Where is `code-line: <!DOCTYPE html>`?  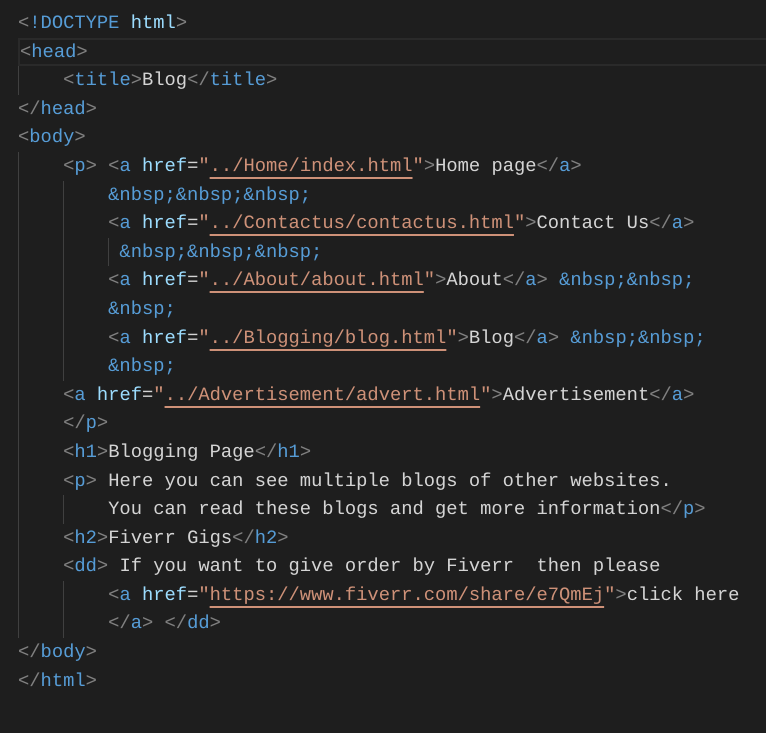
code-line: <!DOCTYPE html> is located at coordinates (103, 23).